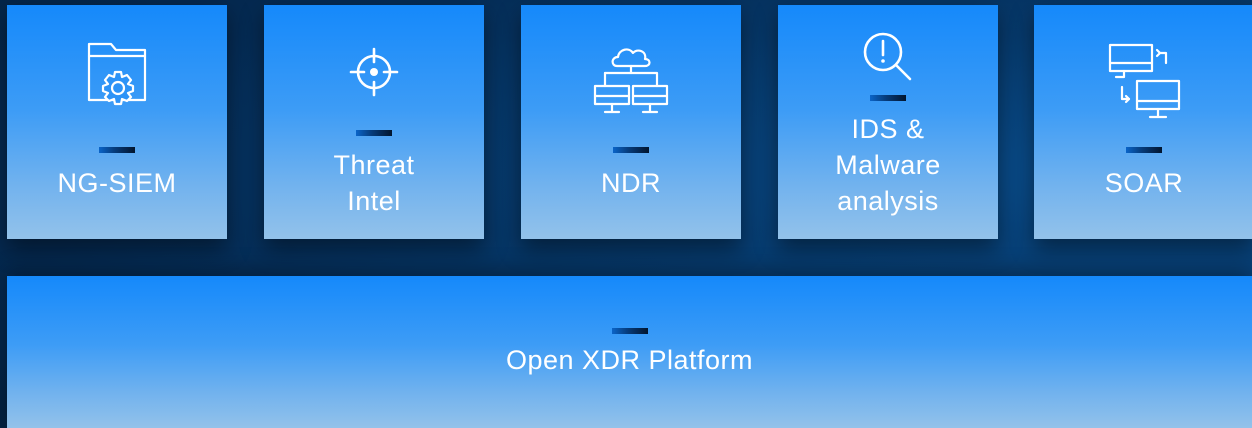 The width and height of the screenshot is (1252, 428). I want to click on cloud-network-icon, so click(631, 78).